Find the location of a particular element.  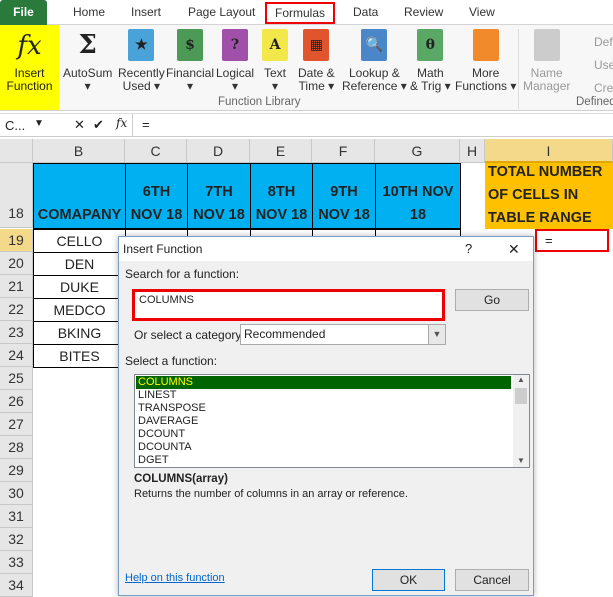

row-header-22: 22 is located at coordinates (16, 309).